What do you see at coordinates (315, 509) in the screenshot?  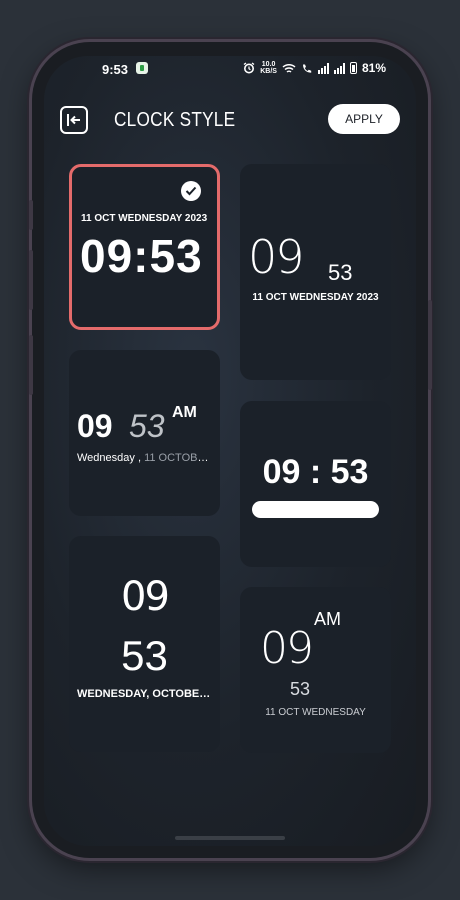 I see `progress-bar` at bounding box center [315, 509].